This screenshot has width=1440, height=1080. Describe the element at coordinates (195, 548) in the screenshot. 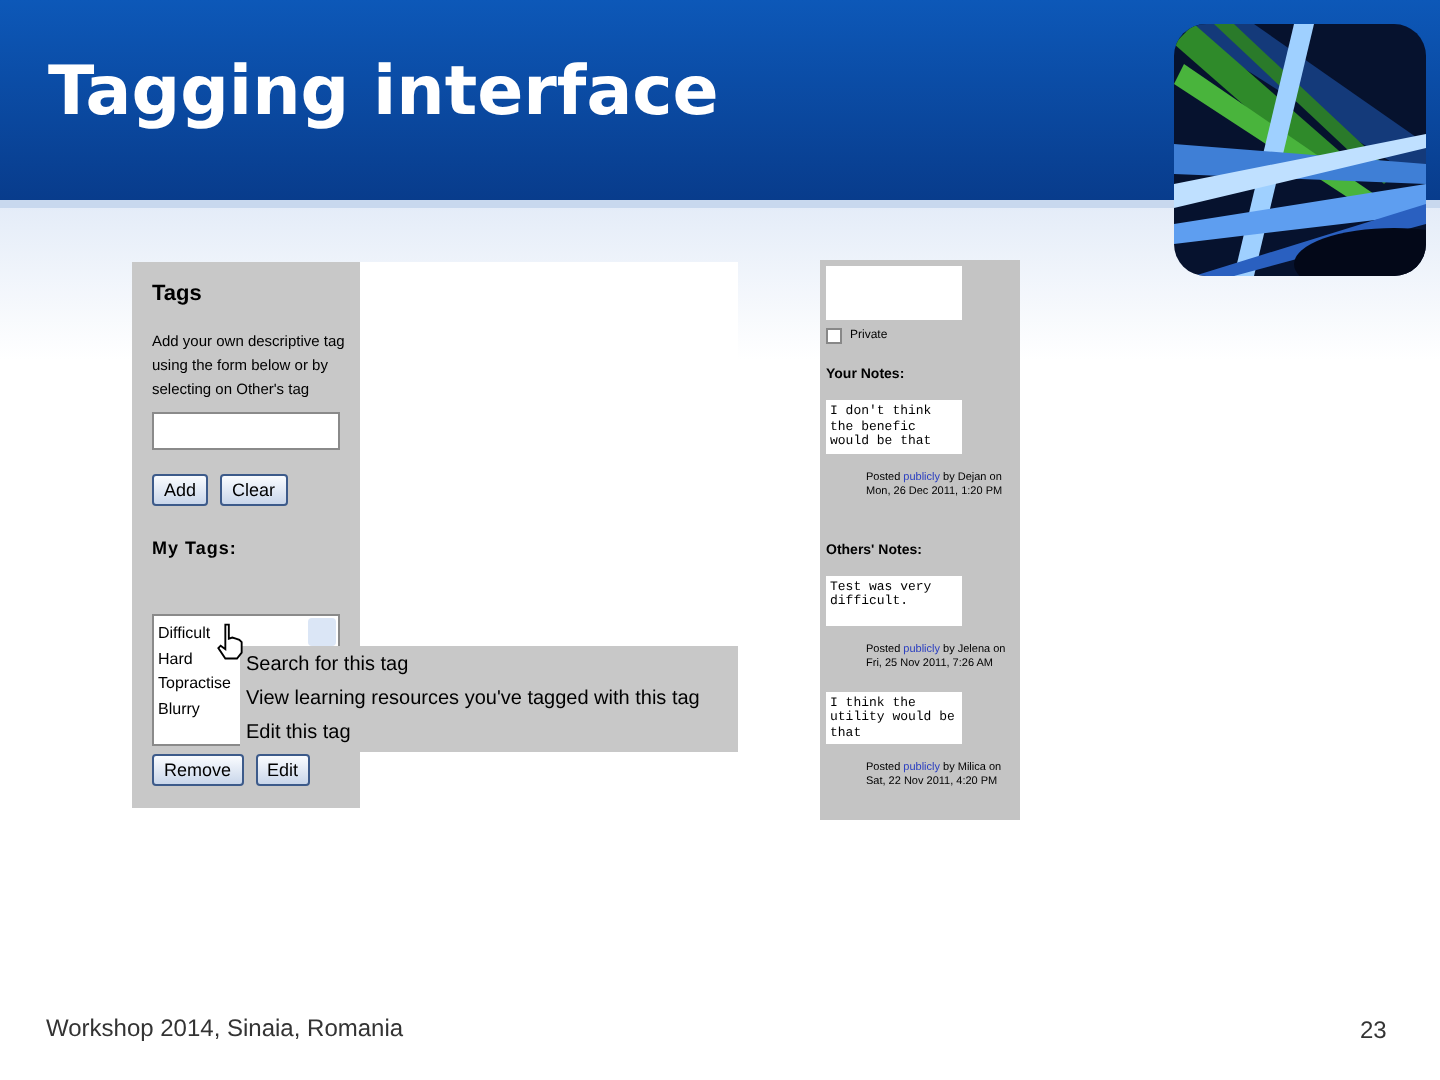

I see `my-tags-label: My Tags:` at that location.